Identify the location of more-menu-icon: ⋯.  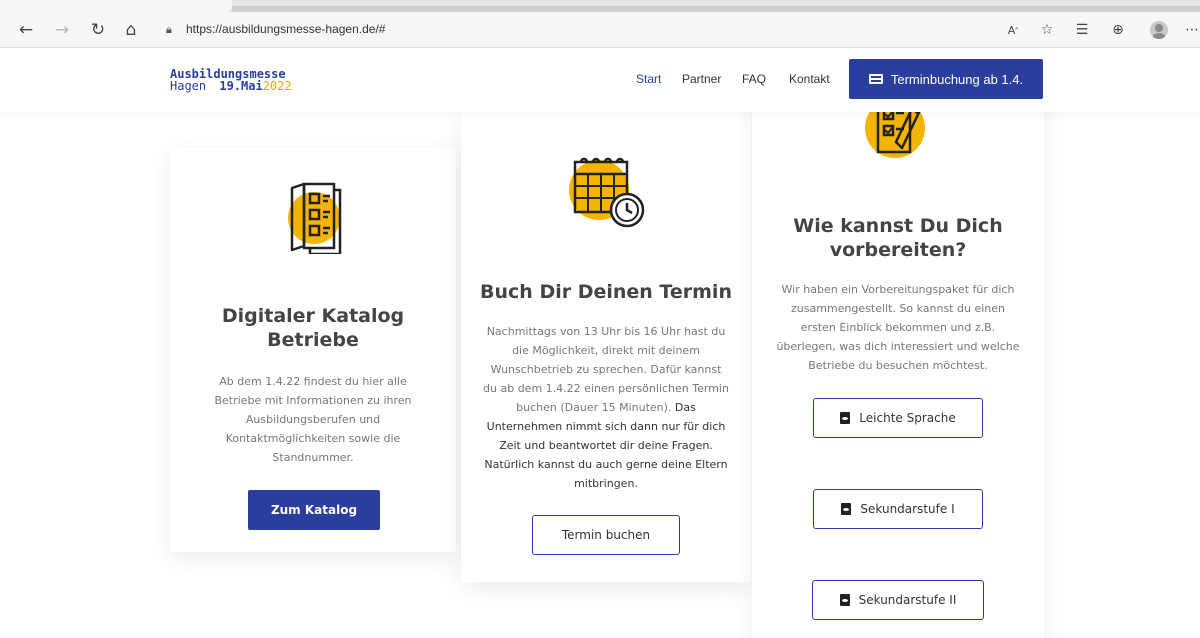
(1190, 30).